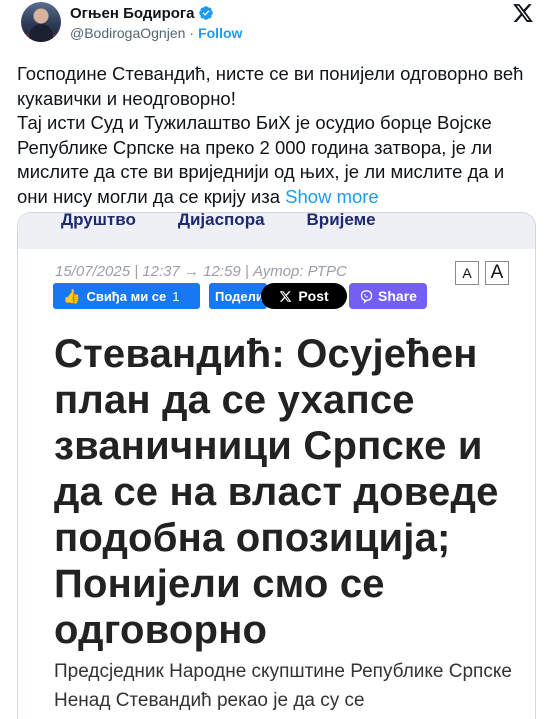 The image size is (551, 719). What do you see at coordinates (467, 273) in the screenshot?
I see `font-smaller-button: A` at bounding box center [467, 273].